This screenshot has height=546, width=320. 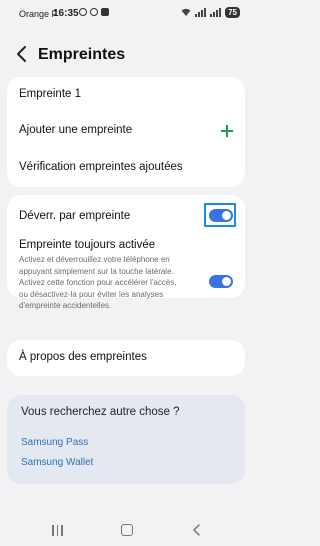 I want to click on notification-icons, so click(x=94, y=12).